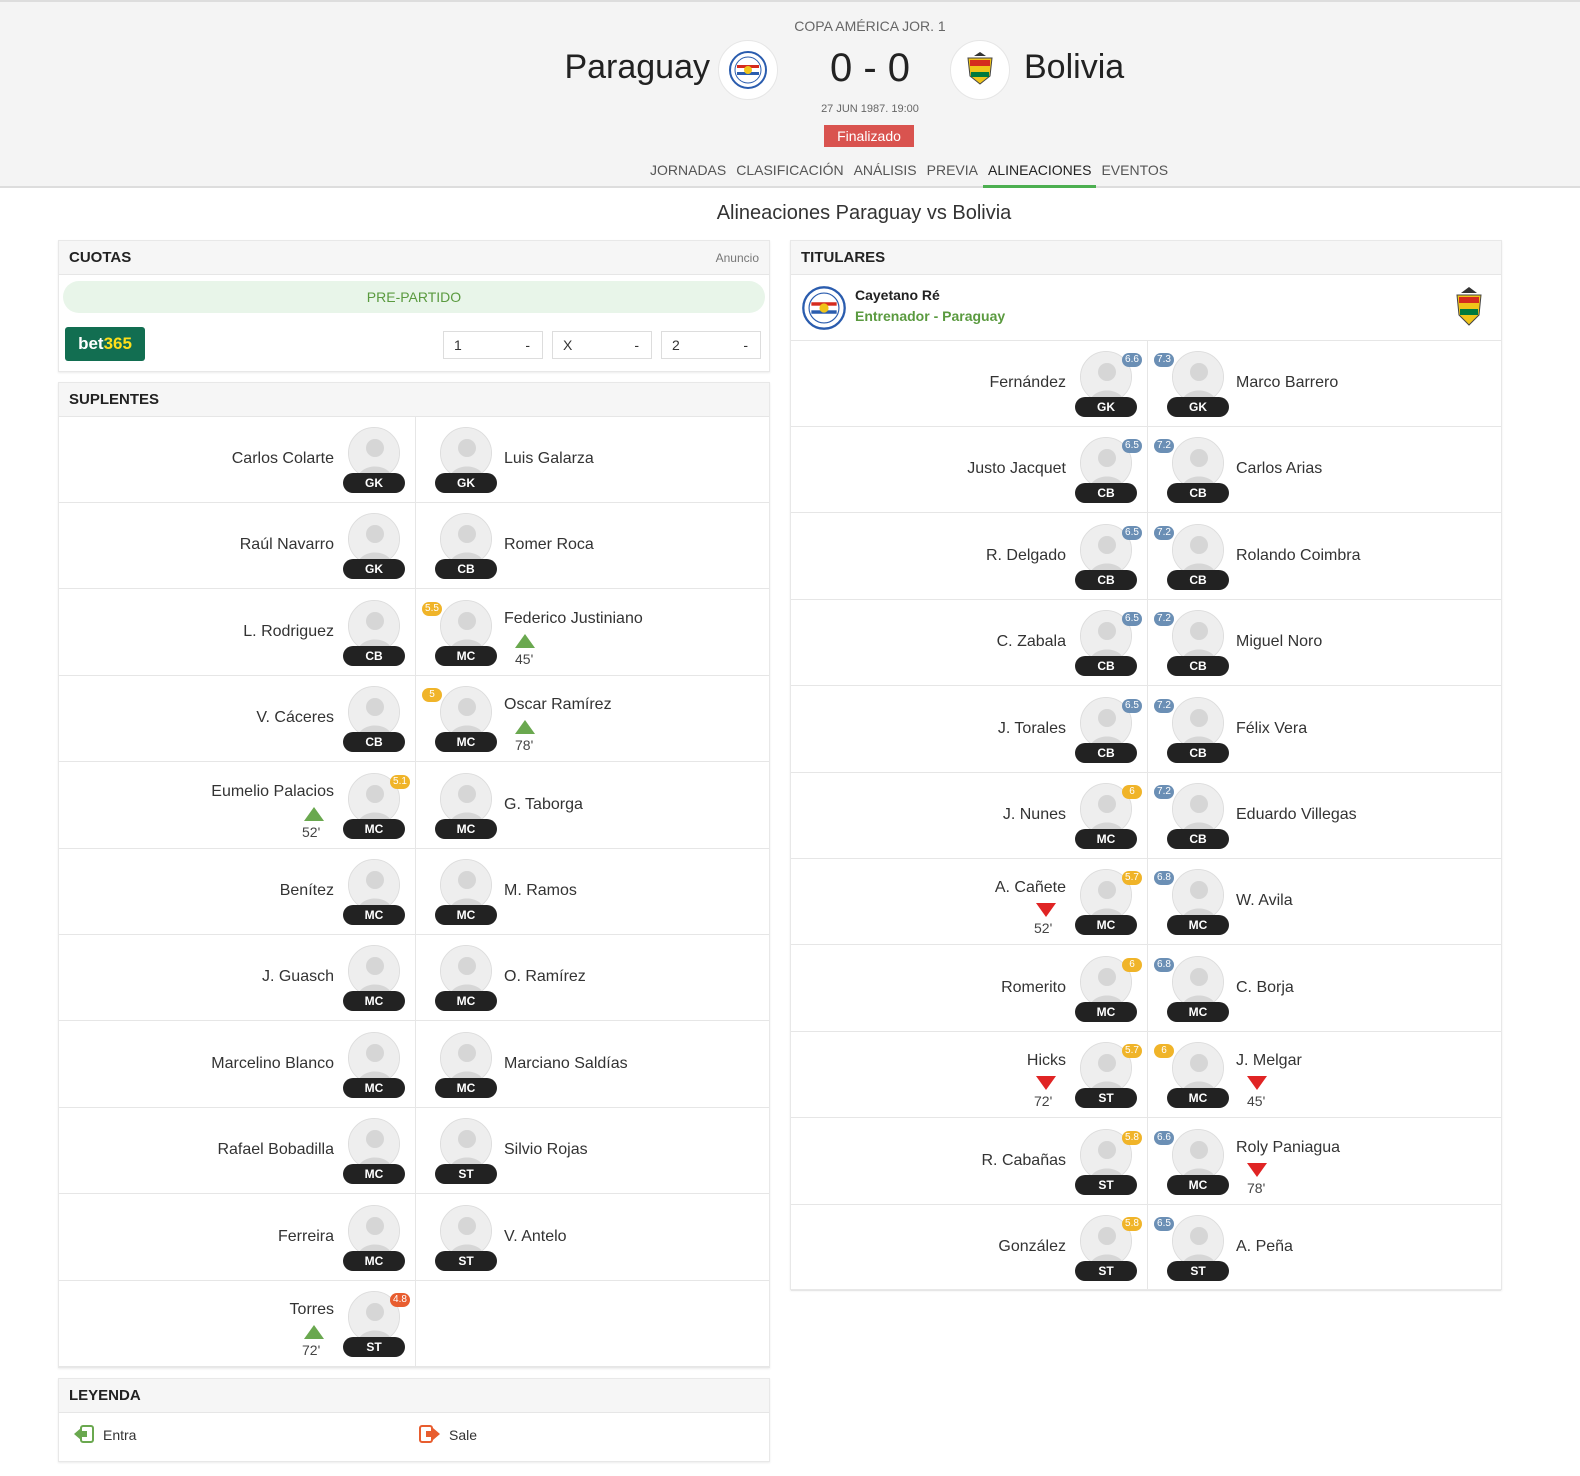  Describe the element at coordinates (275, 1150) in the screenshot. I see `player-name: Rafael Bobadilla` at that location.